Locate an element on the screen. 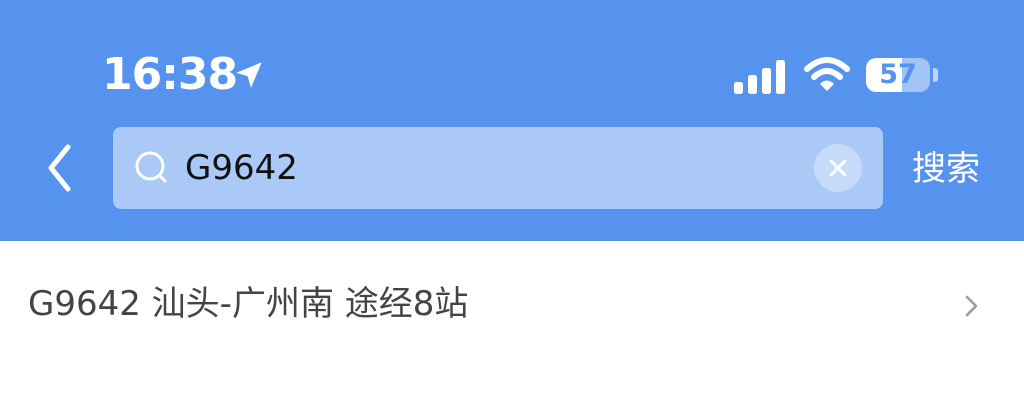 This screenshot has height=414, width=1024. status-time: 16:38 is located at coordinates (170, 74).